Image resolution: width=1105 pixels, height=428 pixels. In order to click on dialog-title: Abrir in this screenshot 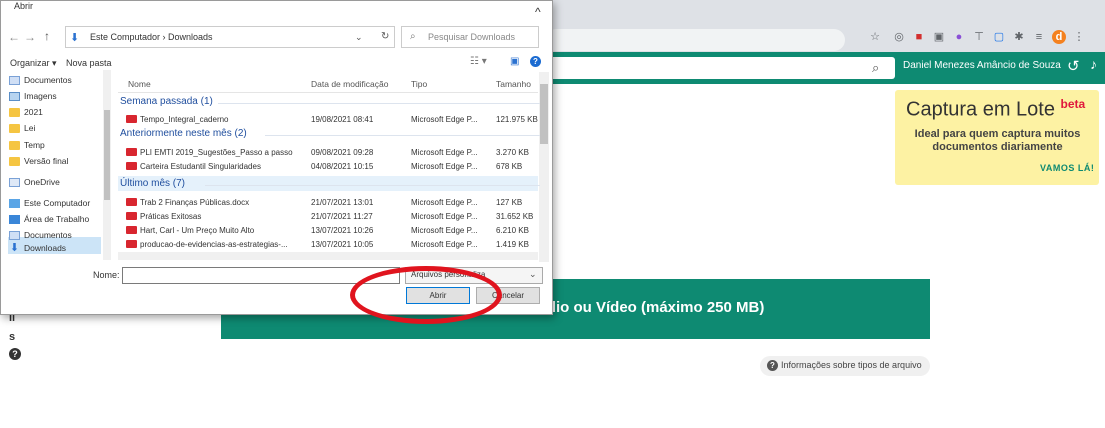, I will do `click(24, 6)`.